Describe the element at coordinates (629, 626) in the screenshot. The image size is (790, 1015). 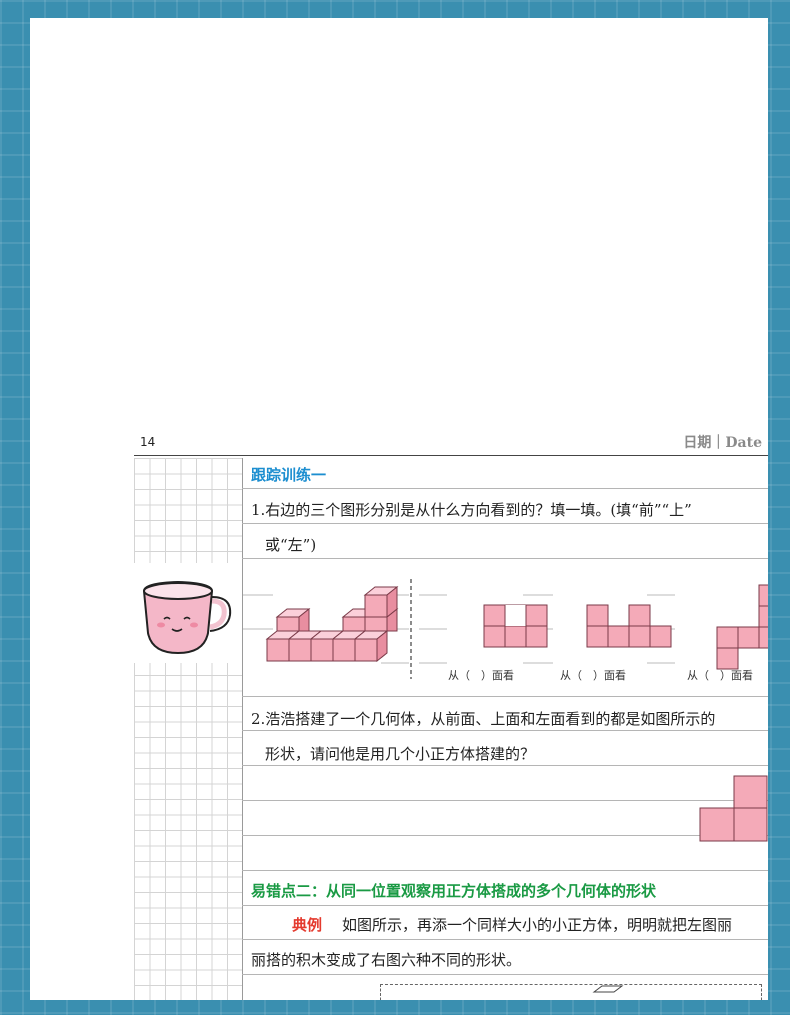
I see `view-grid-top-icon` at that location.